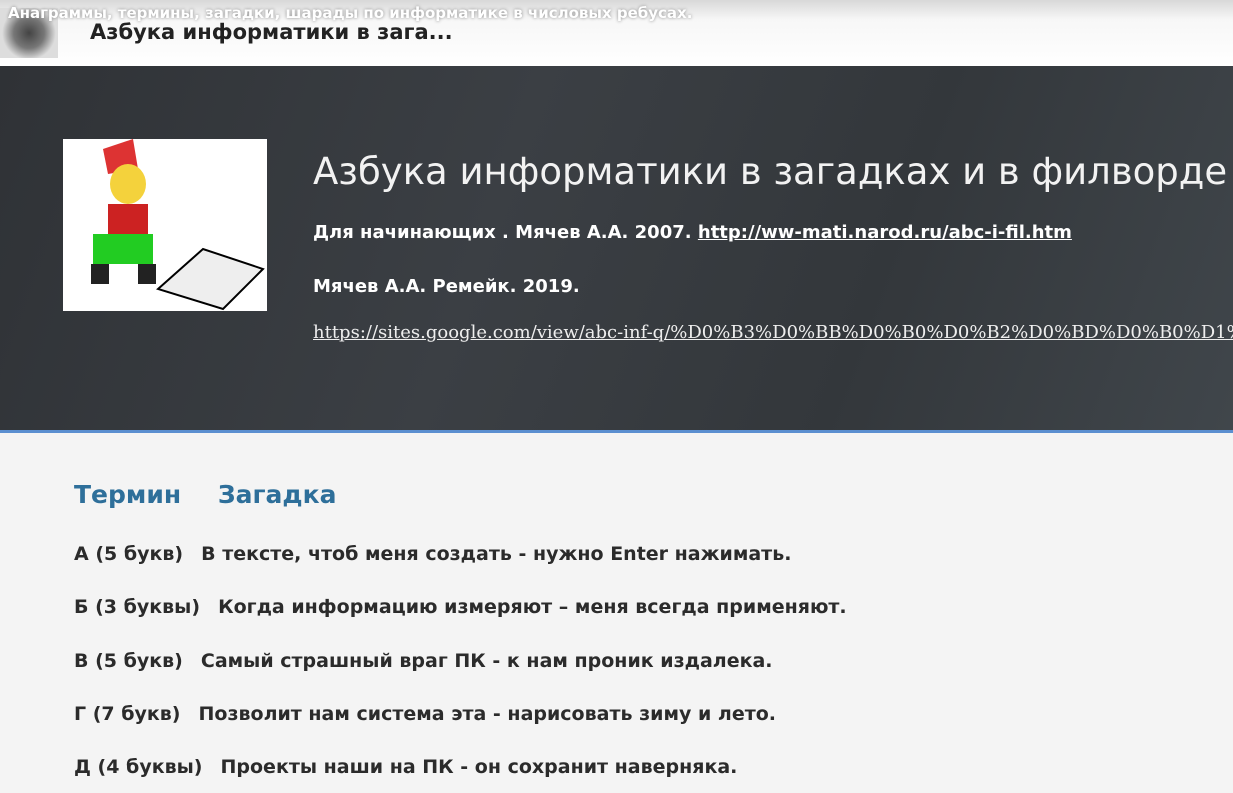 The image size is (1233, 793). Describe the element at coordinates (128, 494) in the screenshot. I see `header-term: Термин` at that location.